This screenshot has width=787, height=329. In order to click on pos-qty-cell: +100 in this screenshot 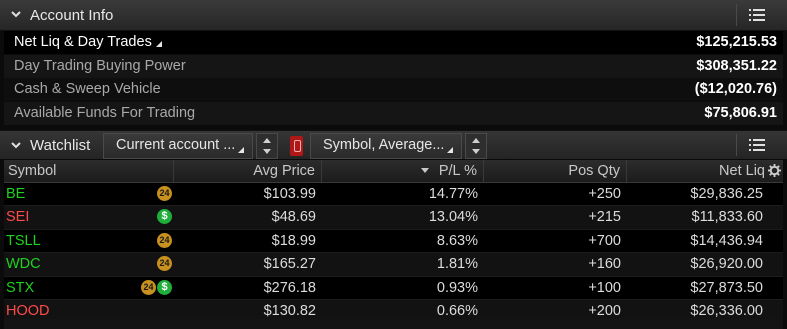, I will do `click(604, 287)`.